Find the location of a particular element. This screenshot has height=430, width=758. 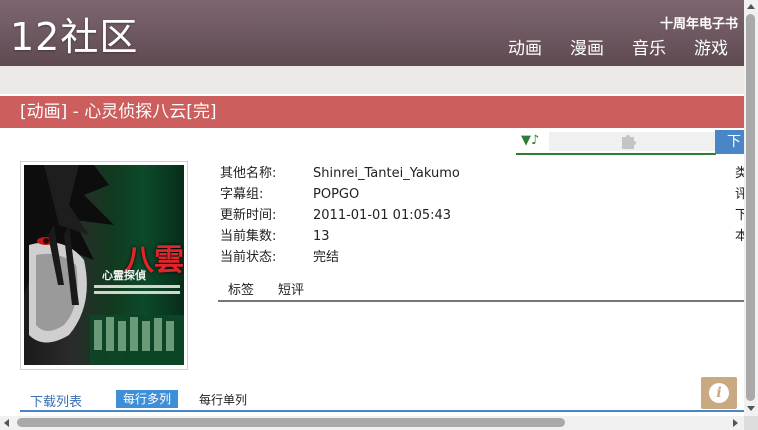

info-row-fansub: 字幕组: POPGO is located at coordinates (340, 194).